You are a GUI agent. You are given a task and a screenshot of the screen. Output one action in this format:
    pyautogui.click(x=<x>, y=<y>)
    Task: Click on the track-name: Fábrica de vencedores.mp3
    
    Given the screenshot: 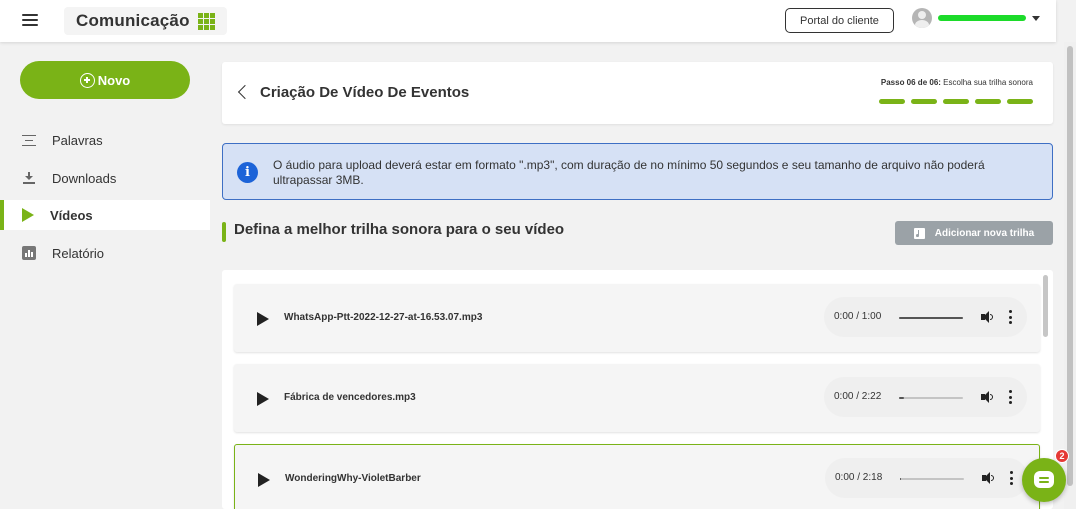 What is the action you would take?
    pyautogui.click(x=350, y=397)
    